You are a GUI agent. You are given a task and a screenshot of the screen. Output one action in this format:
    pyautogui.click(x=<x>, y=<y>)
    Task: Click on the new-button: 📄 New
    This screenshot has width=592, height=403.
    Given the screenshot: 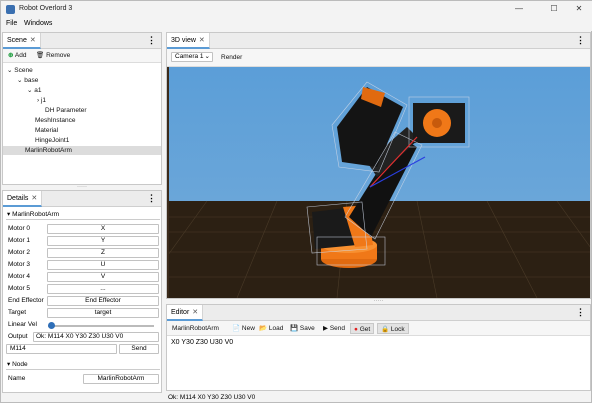 What is the action you would take?
    pyautogui.click(x=243, y=328)
    